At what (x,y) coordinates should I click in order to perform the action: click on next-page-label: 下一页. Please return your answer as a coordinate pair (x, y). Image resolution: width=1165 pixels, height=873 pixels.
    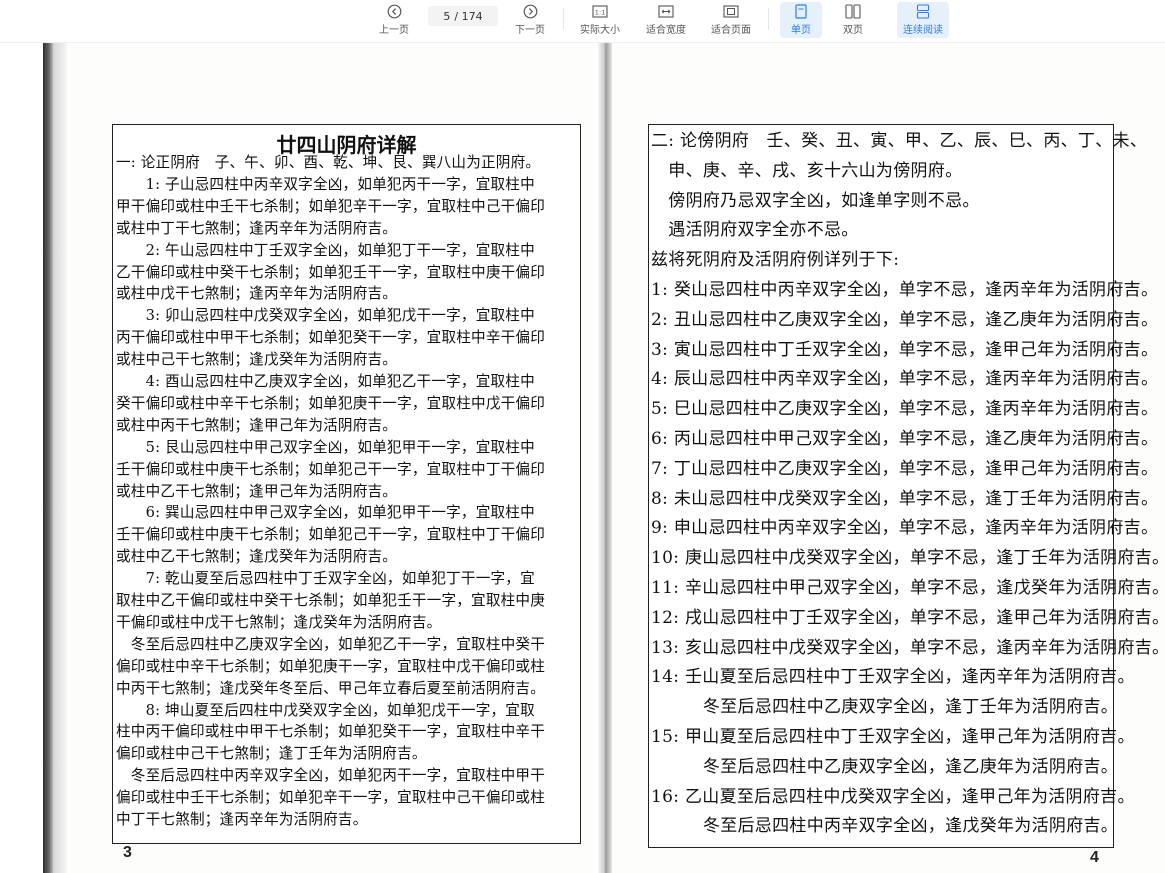
    Looking at the image, I should click on (530, 30).